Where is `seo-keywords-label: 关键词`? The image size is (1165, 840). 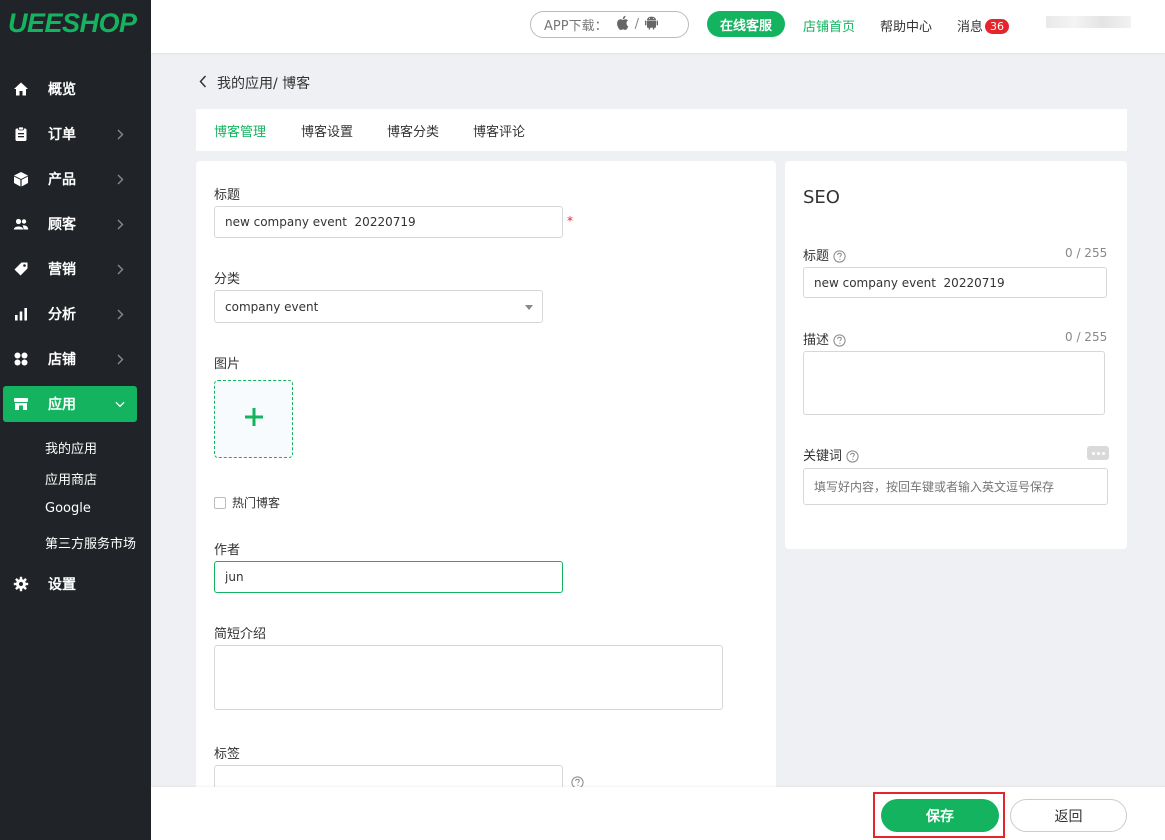
seo-keywords-label: 关键词 is located at coordinates (831, 456).